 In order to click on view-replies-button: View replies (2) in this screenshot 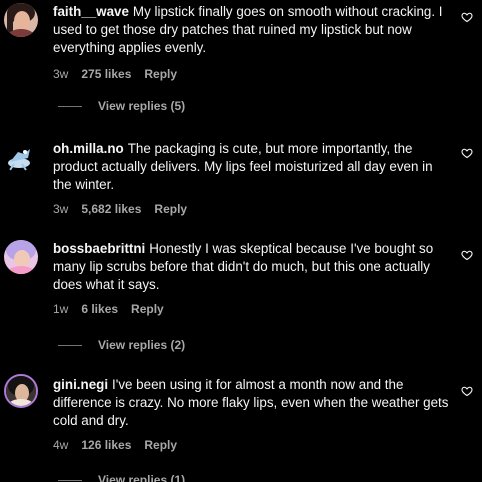, I will do `click(121, 345)`.